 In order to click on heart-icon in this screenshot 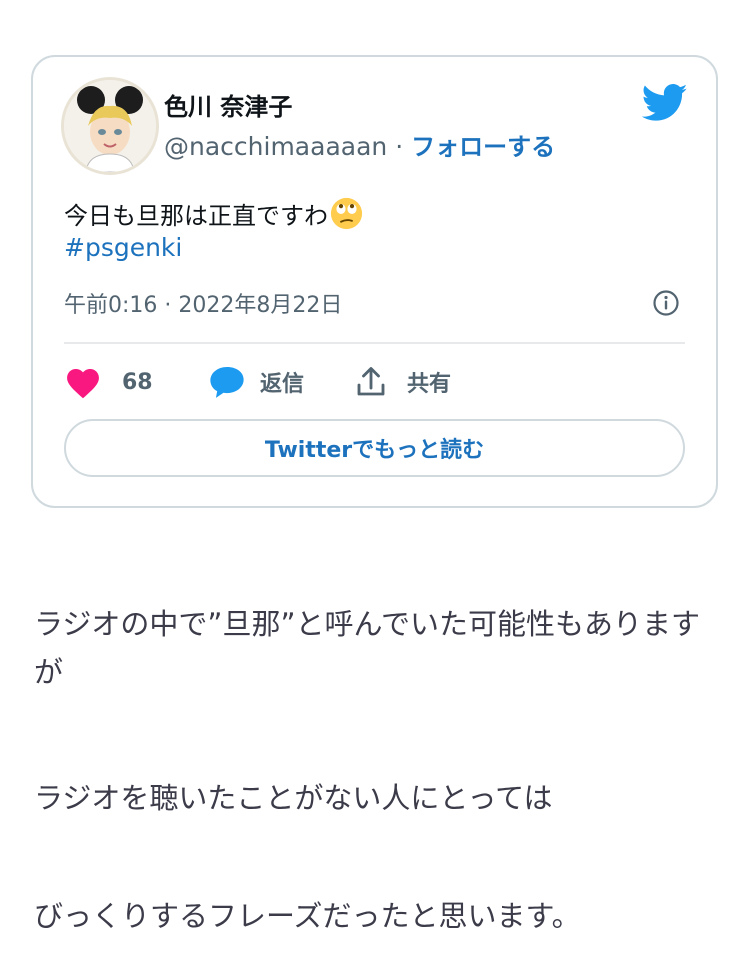, I will do `click(83, 384)`.